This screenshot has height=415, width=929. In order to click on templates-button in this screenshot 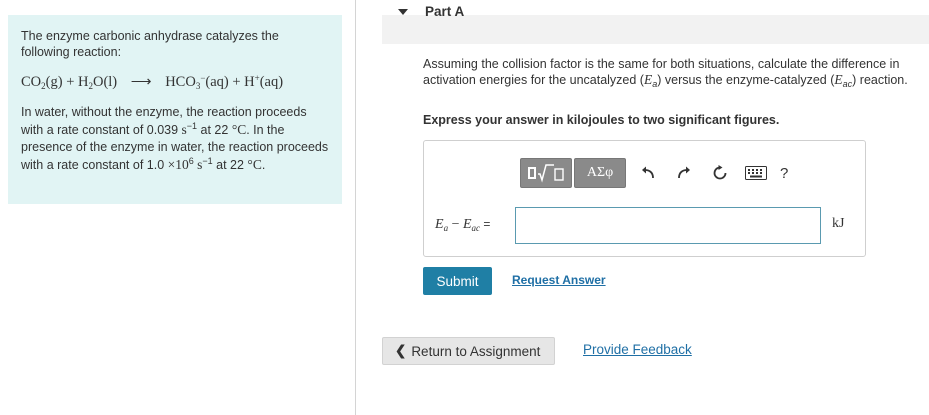, I will do `click(546, 173)`.